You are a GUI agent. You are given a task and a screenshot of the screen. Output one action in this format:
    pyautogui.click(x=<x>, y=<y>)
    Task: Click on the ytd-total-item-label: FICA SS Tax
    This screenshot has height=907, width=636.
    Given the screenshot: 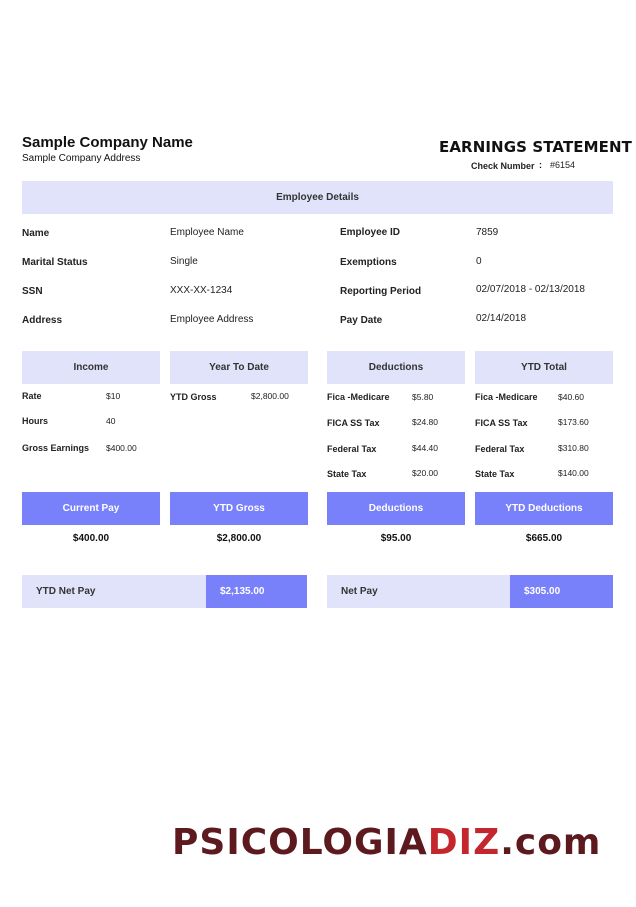 What is the action you would take?
    pyautogui.click(x=501, y=423)
    